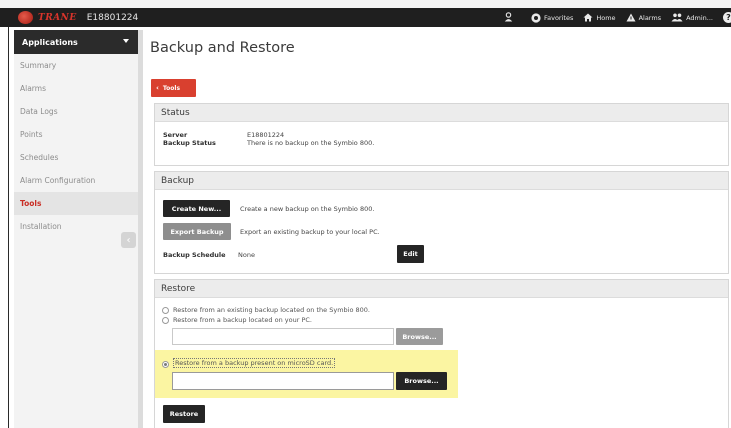  I want to click on pc-file-input, so click(283, 336).